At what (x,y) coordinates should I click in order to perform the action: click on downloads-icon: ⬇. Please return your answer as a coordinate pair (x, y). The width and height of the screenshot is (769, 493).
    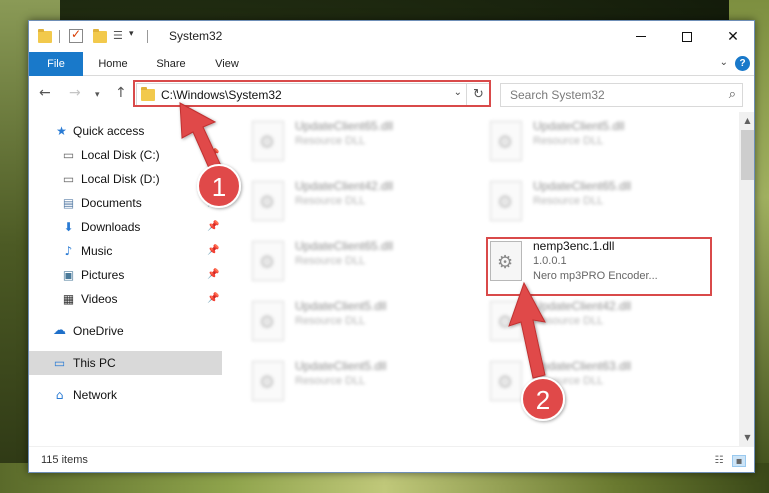
    Looking at the image, I should click on (68, 227).